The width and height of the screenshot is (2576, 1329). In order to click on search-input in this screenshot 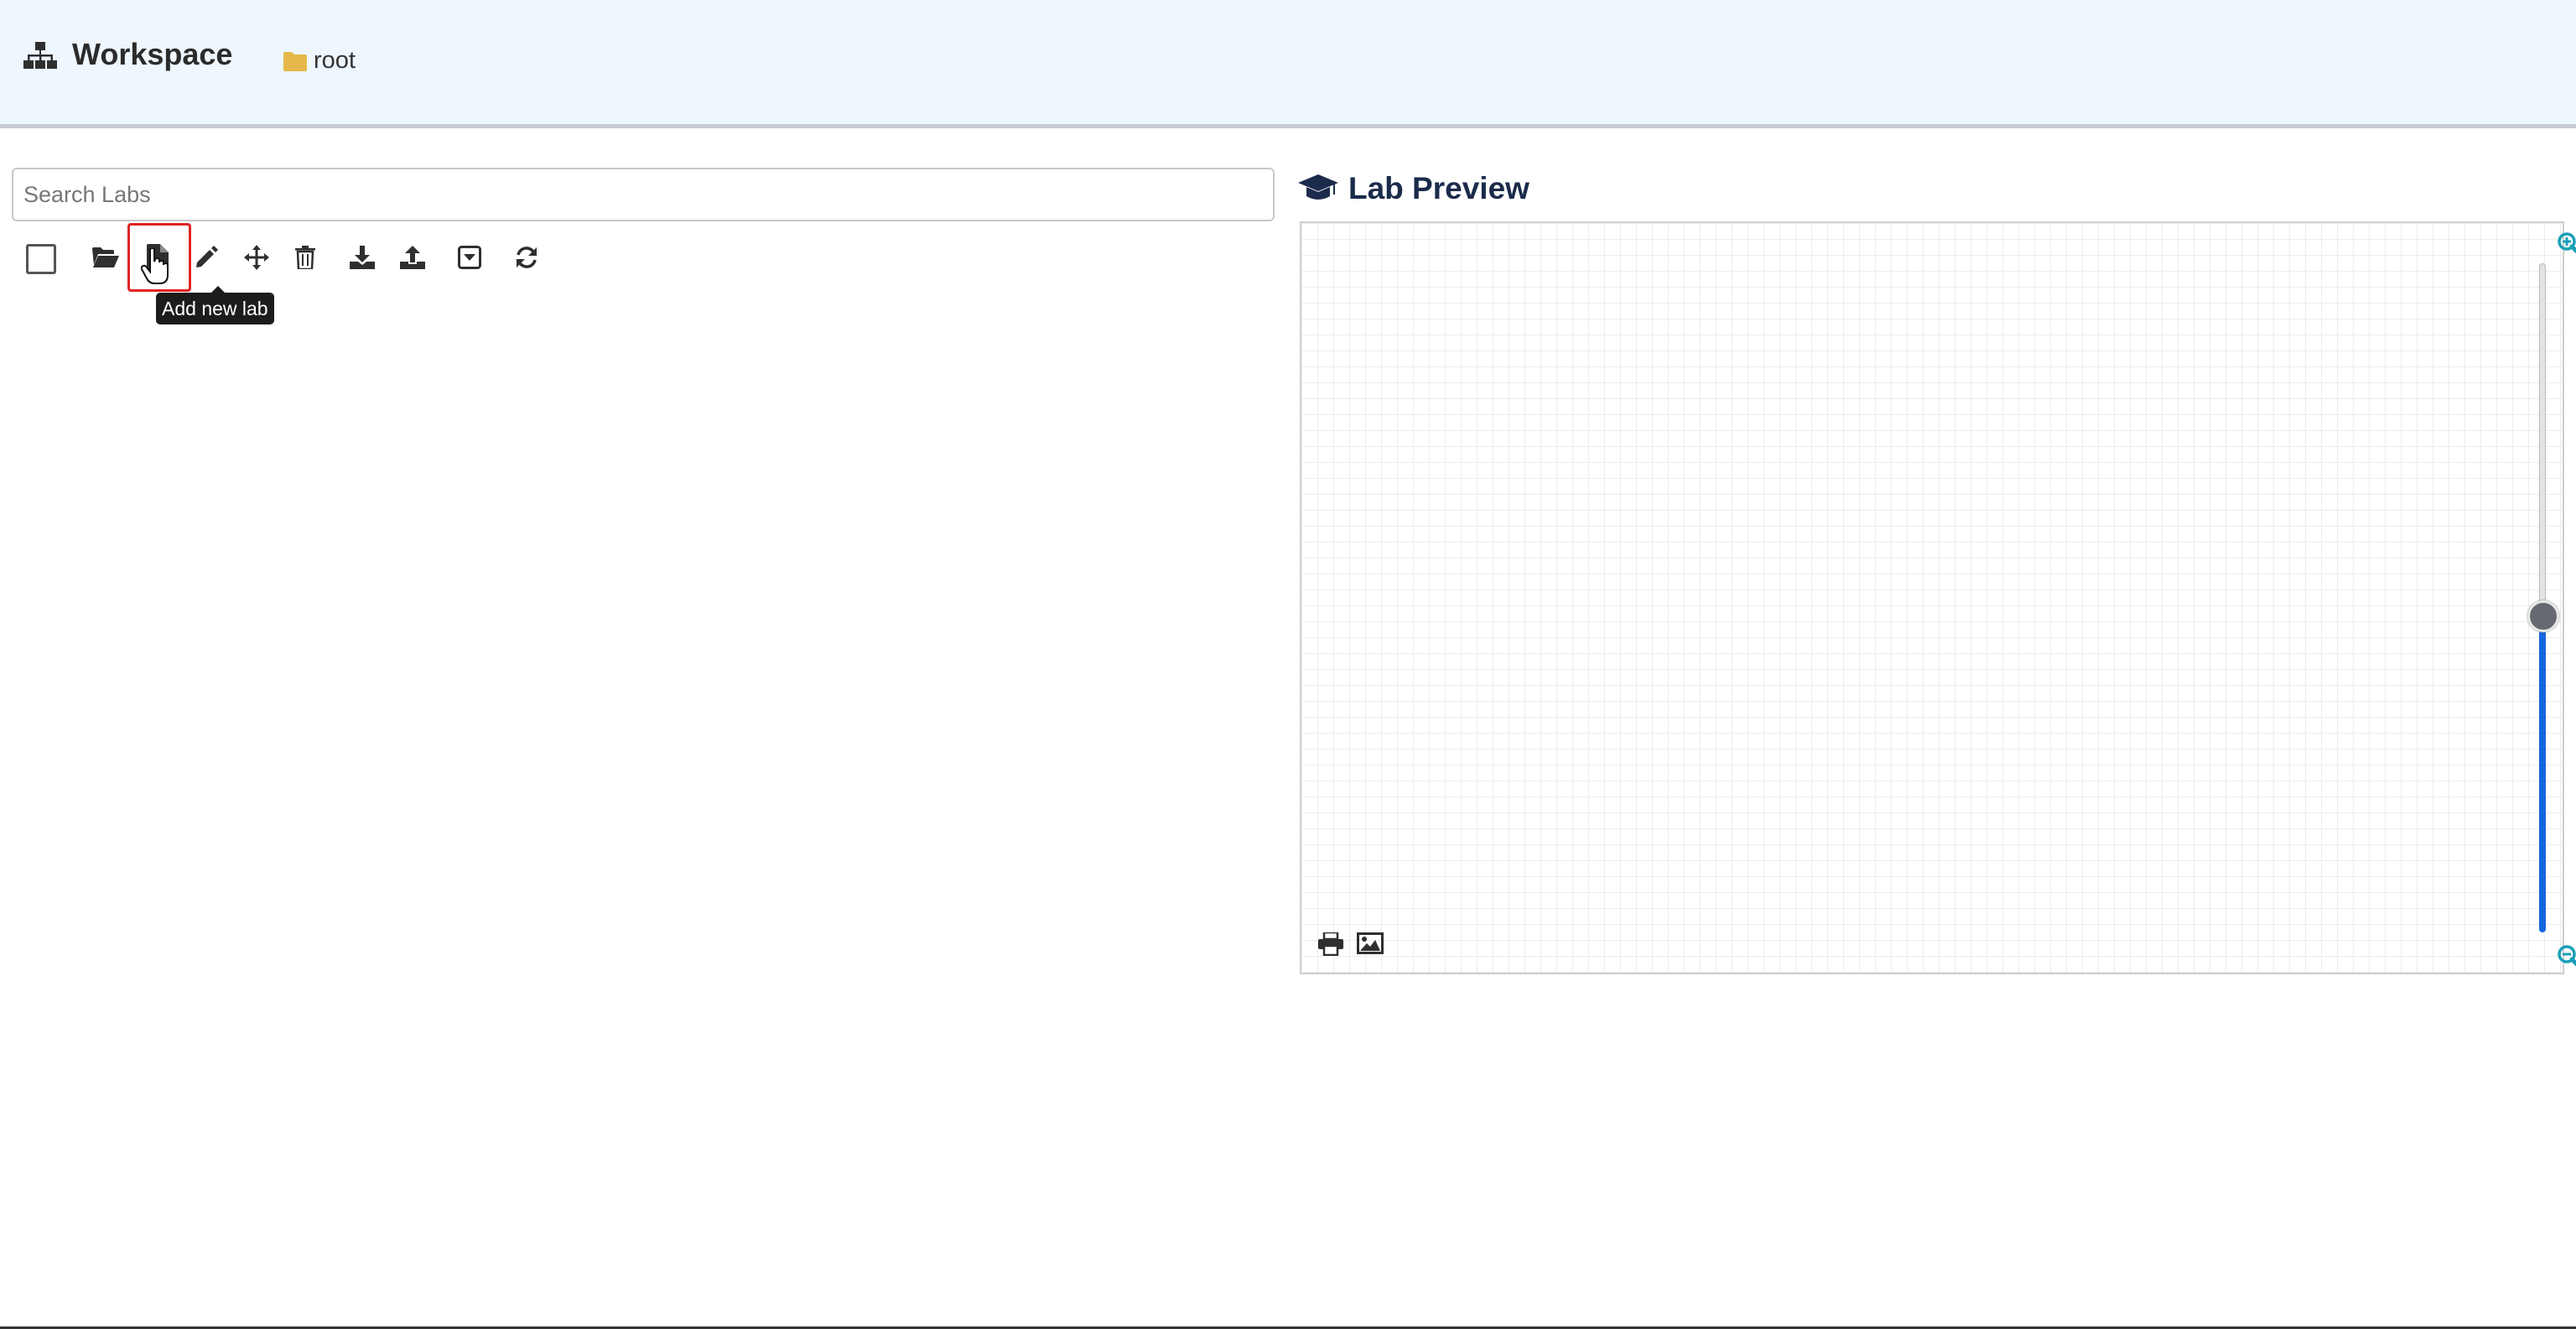, I will do `click(643, 194)`.